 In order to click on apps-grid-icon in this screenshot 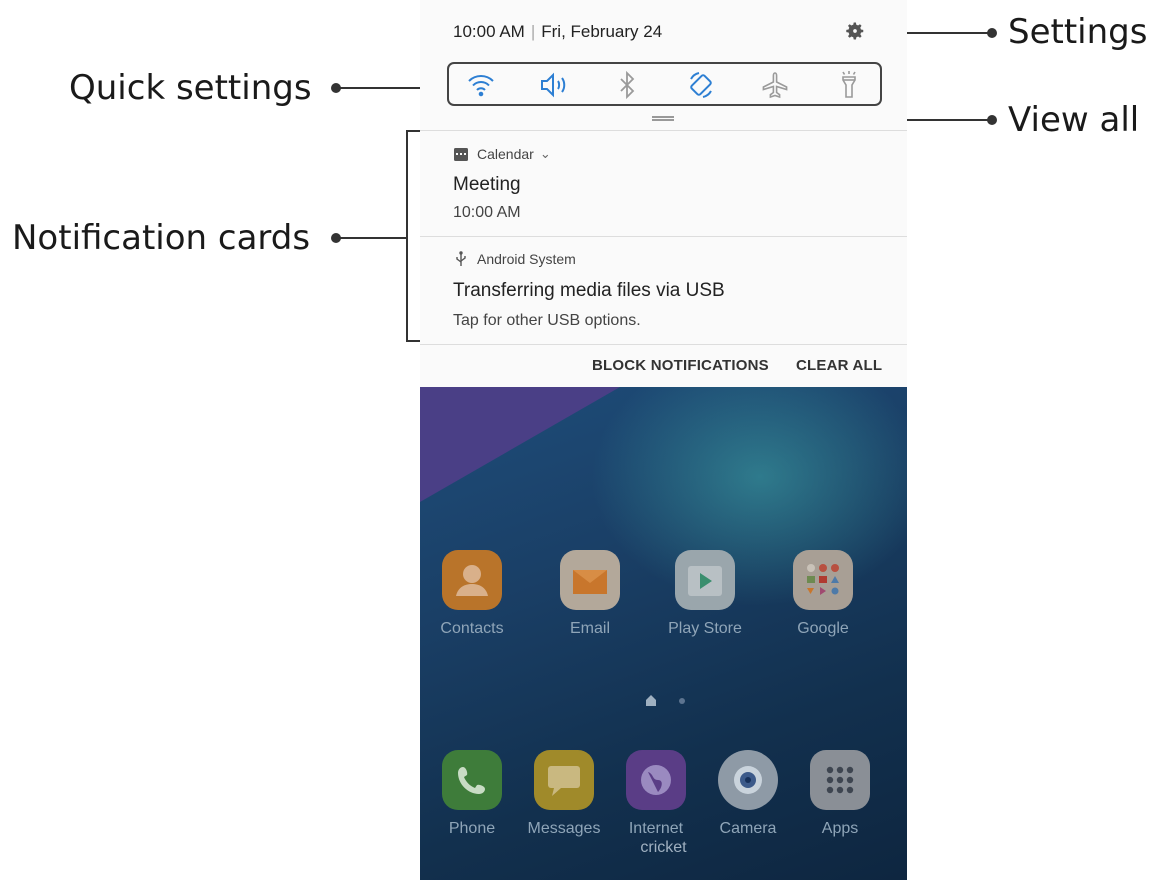, I will do `click(840, 780)`.